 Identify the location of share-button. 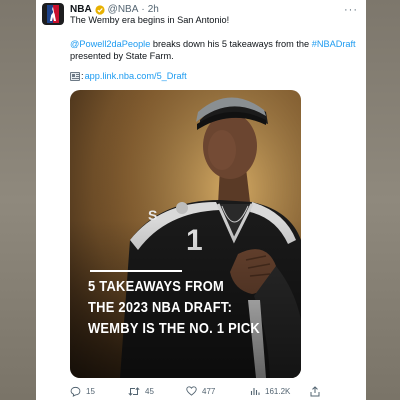
(315, 391).